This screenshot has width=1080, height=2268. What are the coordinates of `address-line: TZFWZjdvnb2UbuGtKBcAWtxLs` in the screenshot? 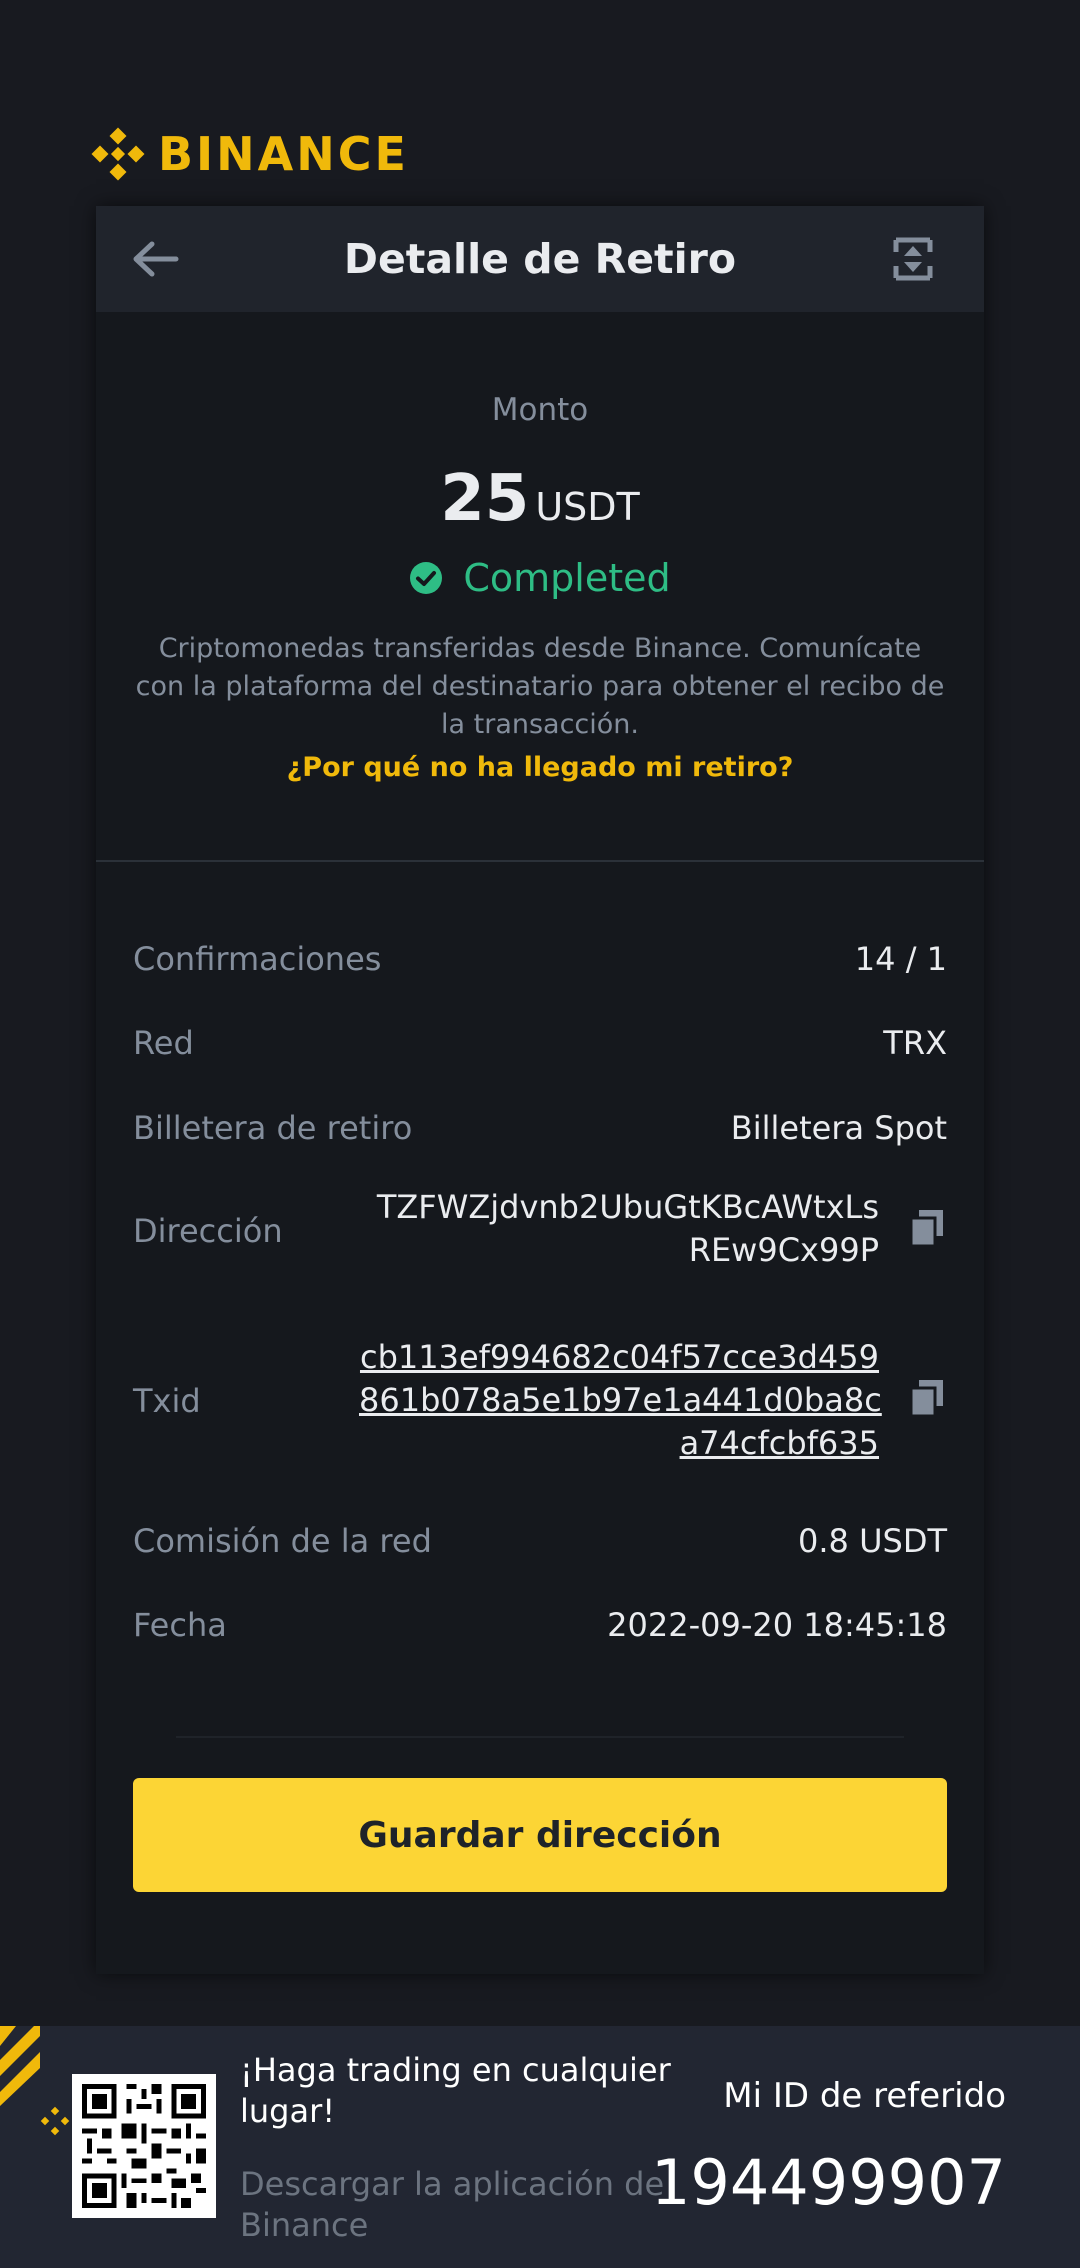 It's located at (627, 1207).